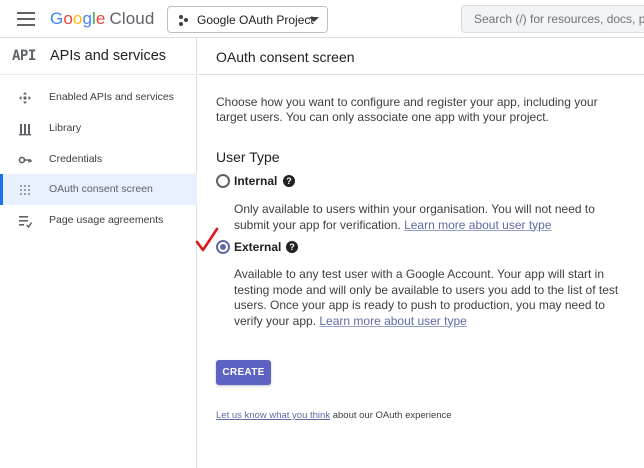 The height and width of the screenshot is (468, 644). I want to click on google-cloud-logo: Google Cloud, so click(102, 19).